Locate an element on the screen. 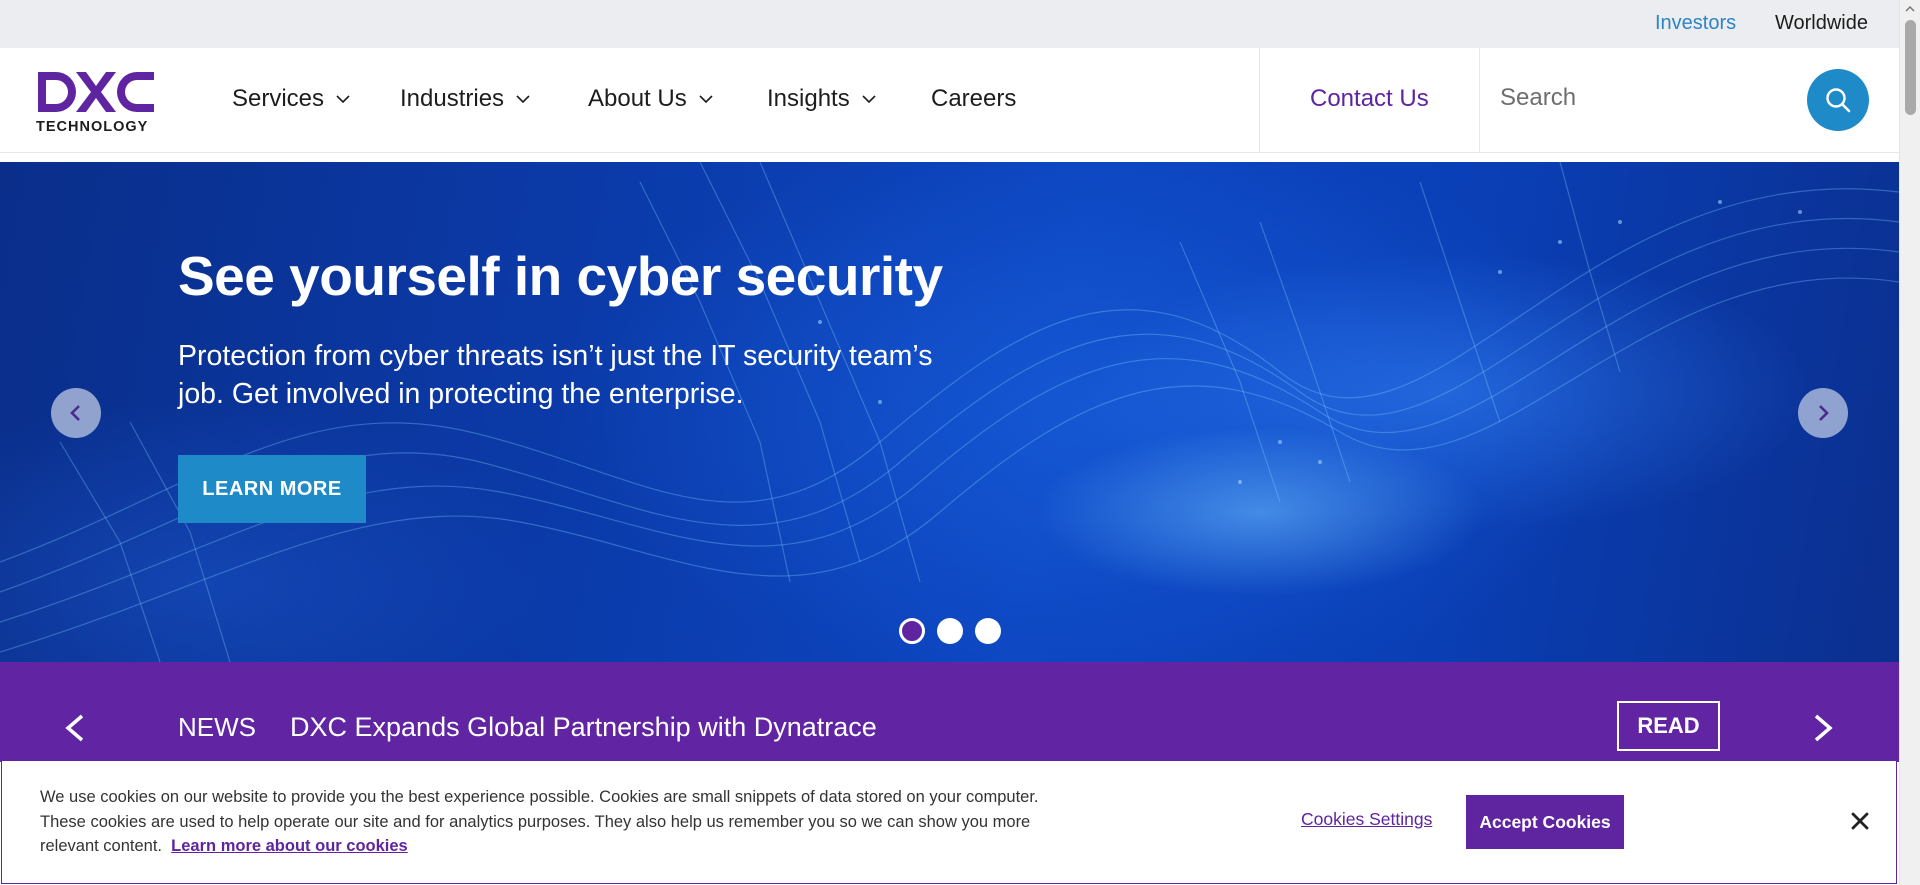 This screenshot has height=885, width=1920. nav-services: Services is located at coordinates (291, 99).